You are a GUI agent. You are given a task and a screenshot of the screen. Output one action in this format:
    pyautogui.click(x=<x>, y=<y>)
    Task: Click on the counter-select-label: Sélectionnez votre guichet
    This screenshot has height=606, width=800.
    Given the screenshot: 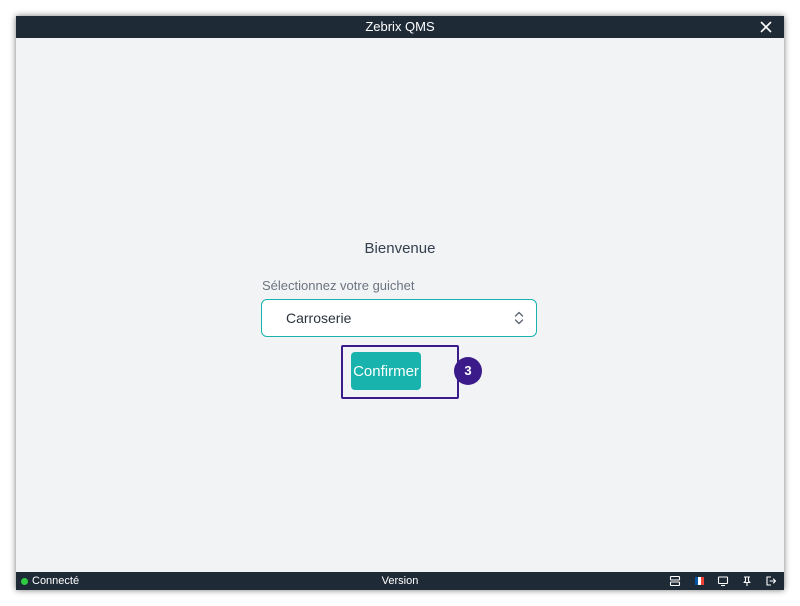 What is the action you would take?
    pyautogui.click(x=338, y=285)
    